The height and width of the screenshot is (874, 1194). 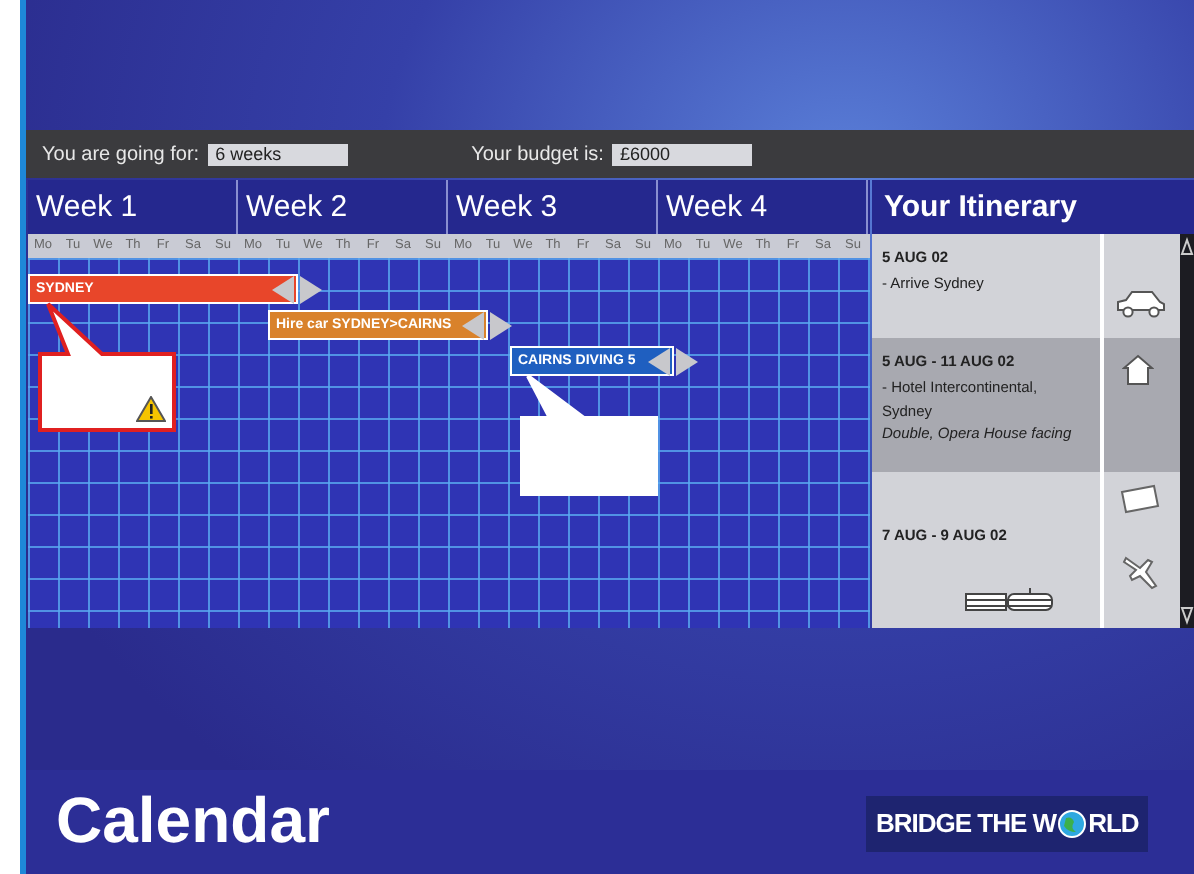 What do you see at coordinates (1140, 499) in the screenshot?
I see `ticket-icon` at bounding box center [1140, 499].